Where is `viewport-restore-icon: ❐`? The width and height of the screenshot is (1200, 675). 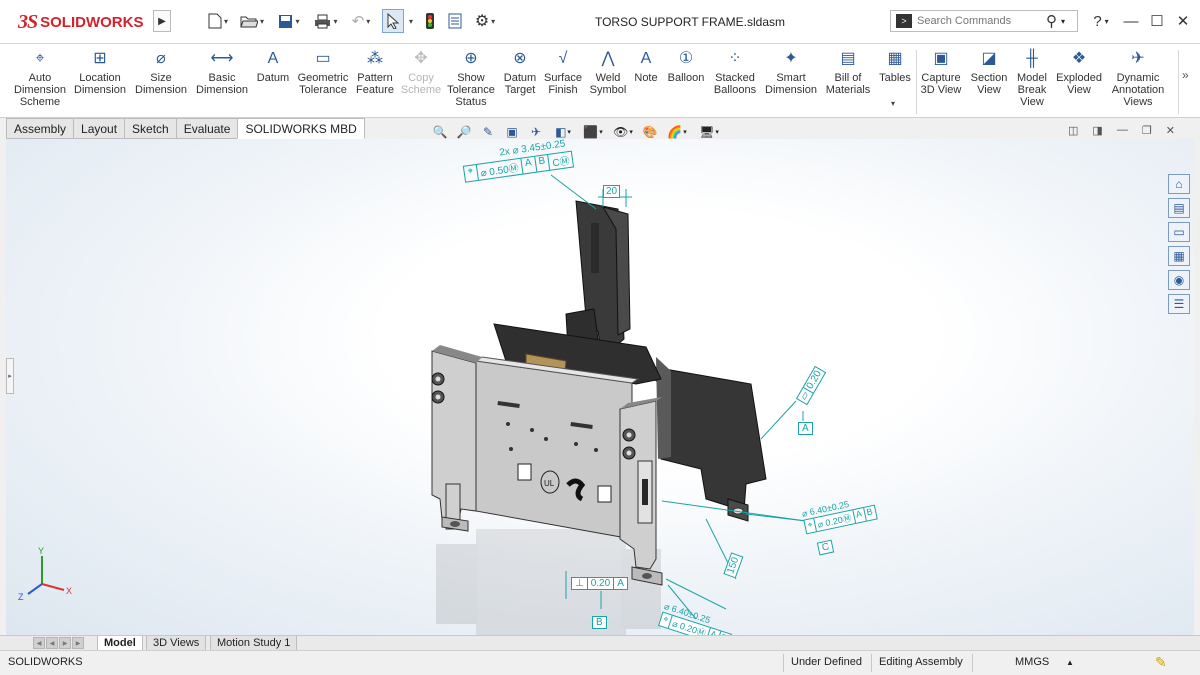
viewport-restore-icon: ❐ is located at coordinates (1147, 130).